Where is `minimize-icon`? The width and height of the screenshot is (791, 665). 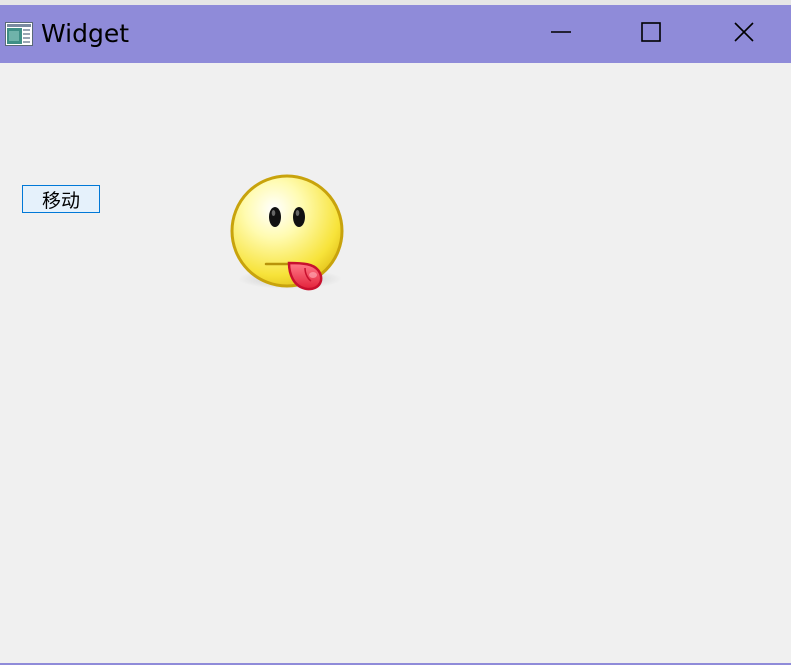 minimize-icon is located at coordinates (561, 34).